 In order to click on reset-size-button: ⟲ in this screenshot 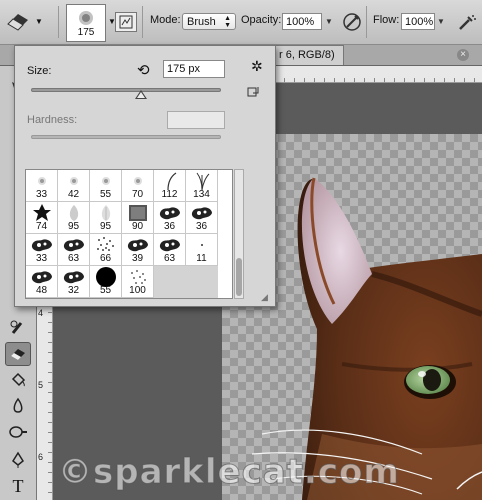, I will do `click(143, 70)`.